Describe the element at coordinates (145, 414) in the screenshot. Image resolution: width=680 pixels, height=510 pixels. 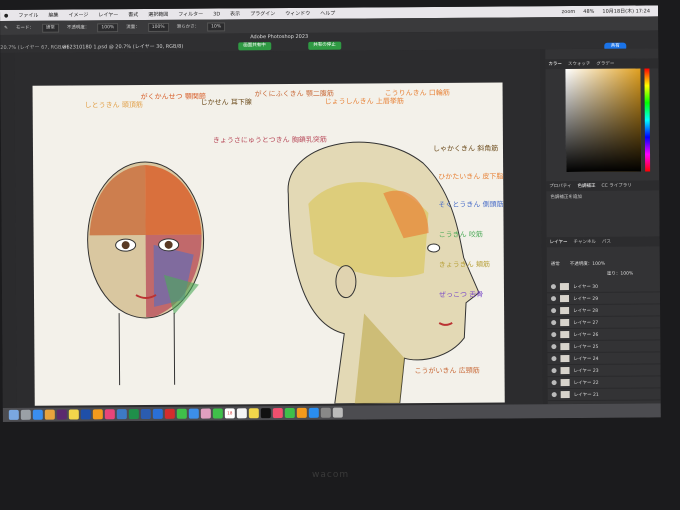
I see `word-icon` at that location.